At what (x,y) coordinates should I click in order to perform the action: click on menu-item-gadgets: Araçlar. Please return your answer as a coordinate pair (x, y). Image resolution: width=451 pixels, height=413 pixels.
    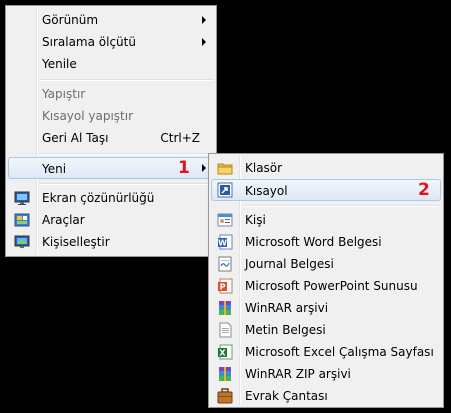
    Looking at the image, I should click on (111, 220).